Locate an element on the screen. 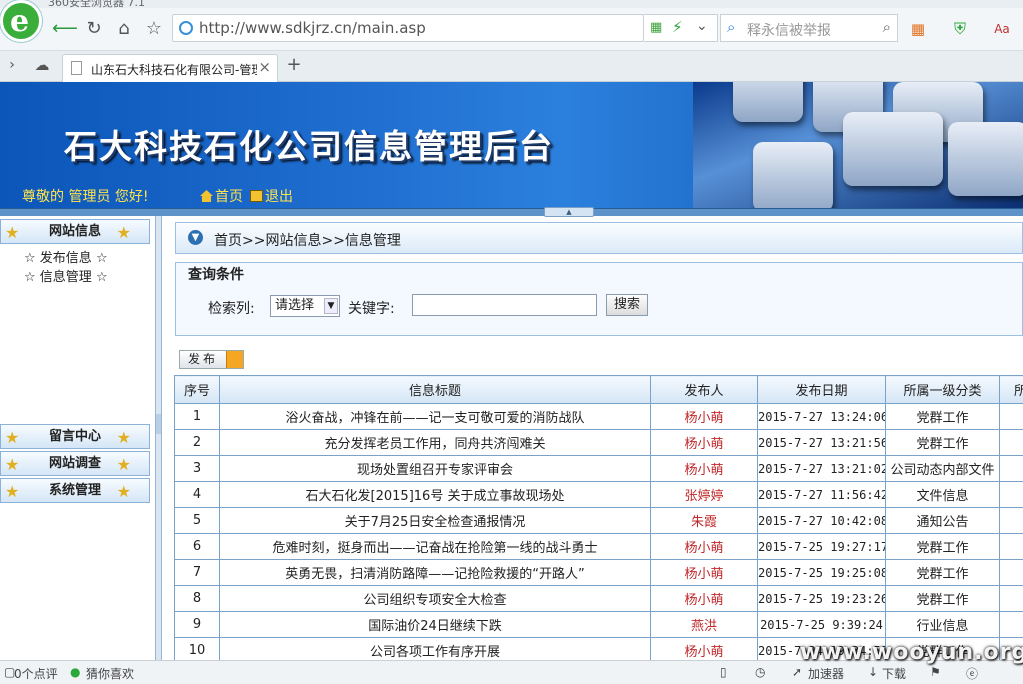  speed-icon: ◷ is located at coordinates (760, 672).